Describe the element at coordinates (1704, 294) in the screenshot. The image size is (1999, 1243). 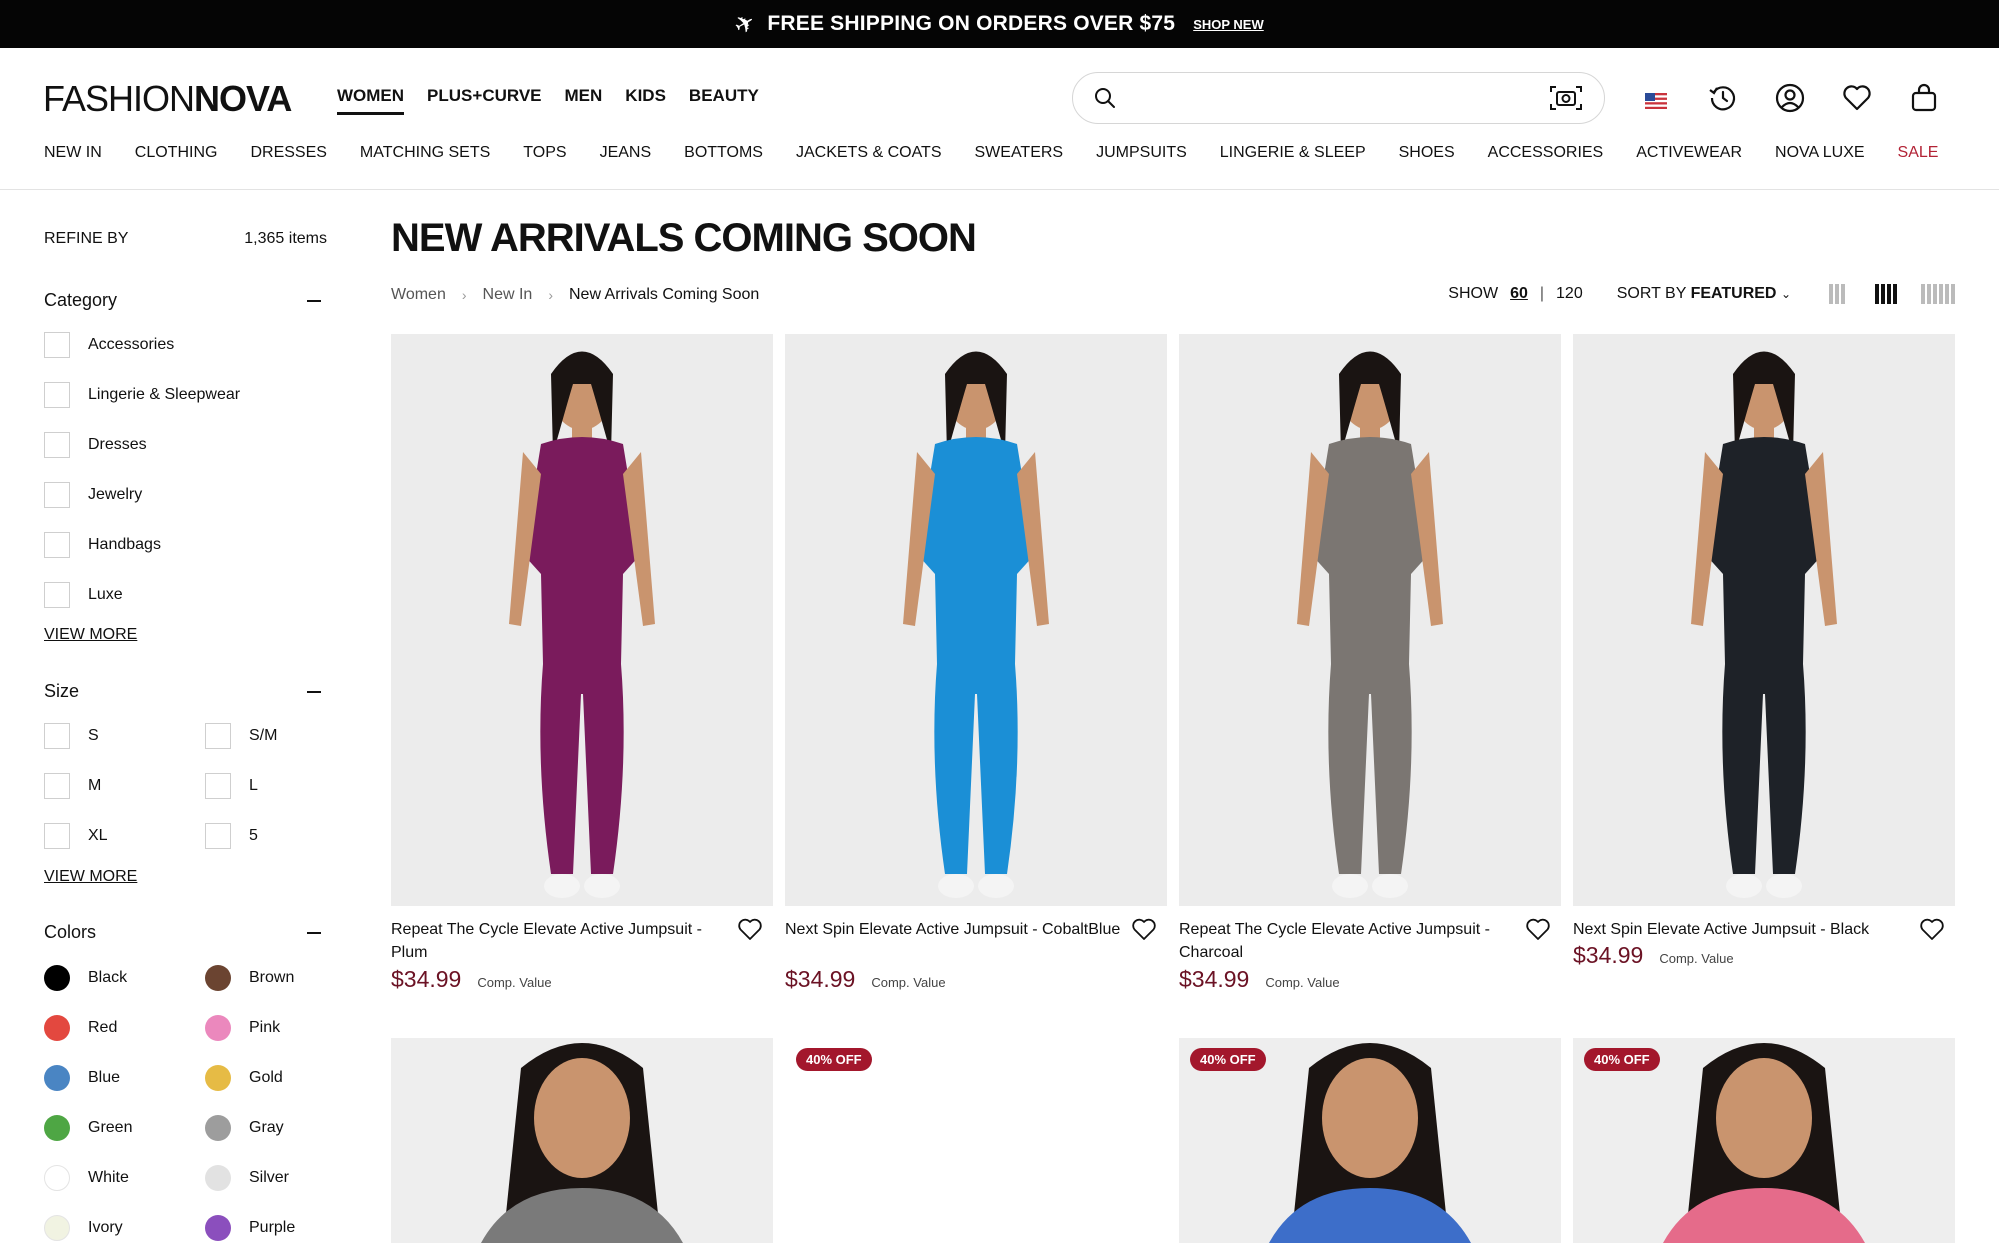
I see `sort-dropdown: SORT BY FEATURED ⌄` at that location.